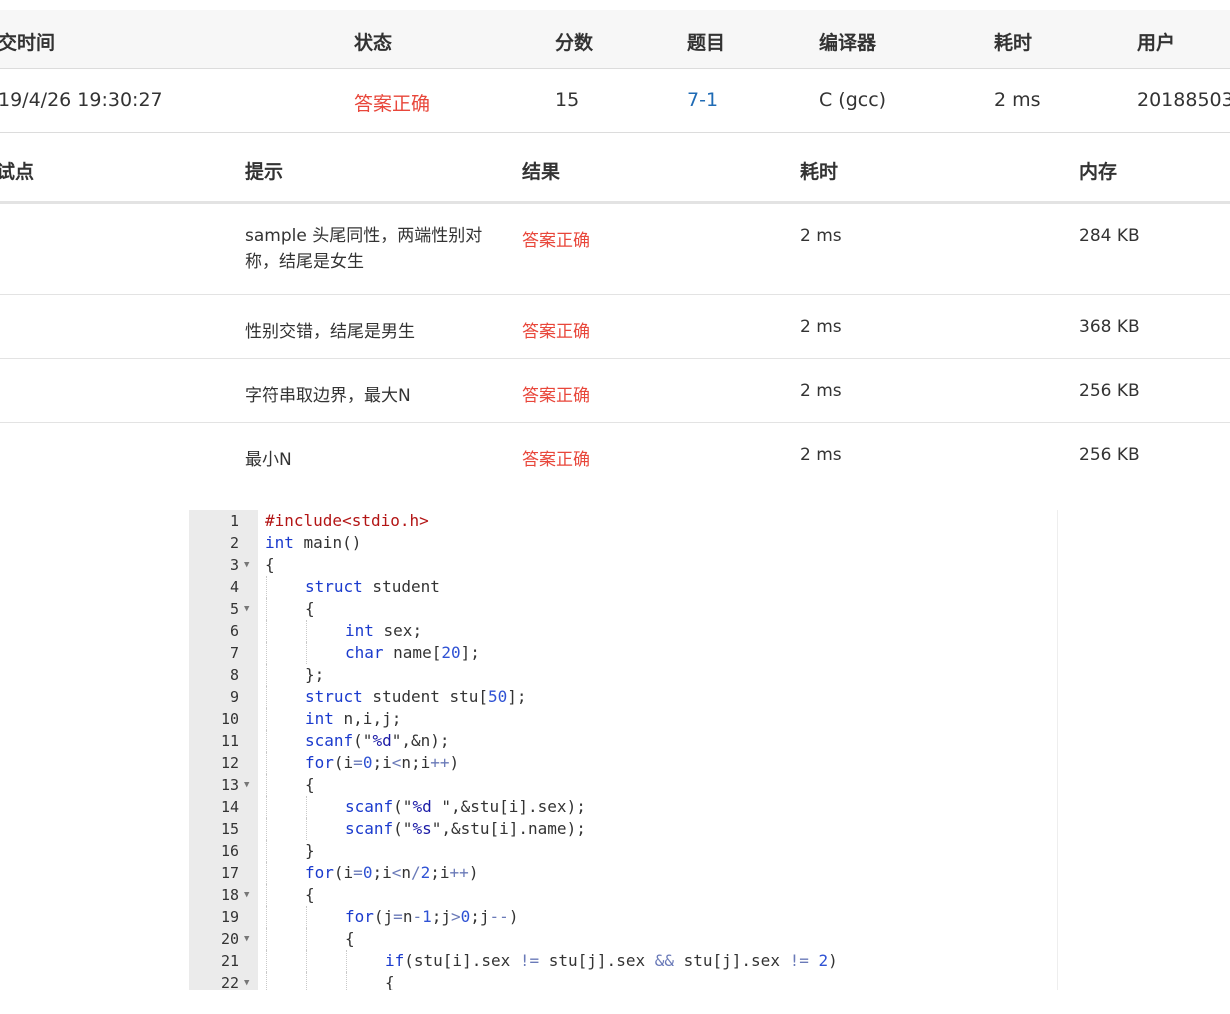 The height and width of the screenshot is (1014, 1230). What do you see at coordinates (1109, 236) in the screenshot?
I see `case-memory: 284 KB` at bounding box center [1109, 236].